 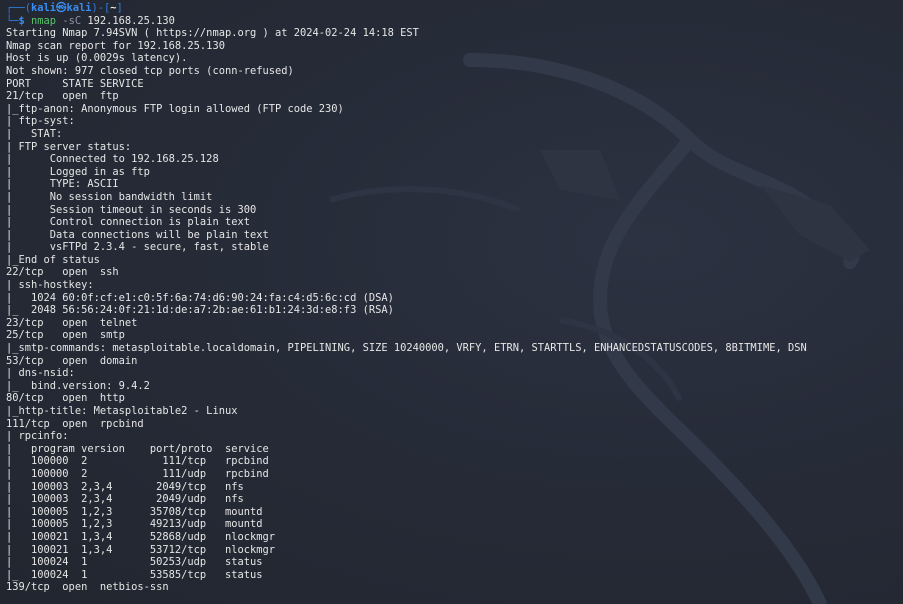 What do you see at coordinates (53, 259) in the screenshot?
I see `output-line: |_End of status` at bounding box center [53, 259].